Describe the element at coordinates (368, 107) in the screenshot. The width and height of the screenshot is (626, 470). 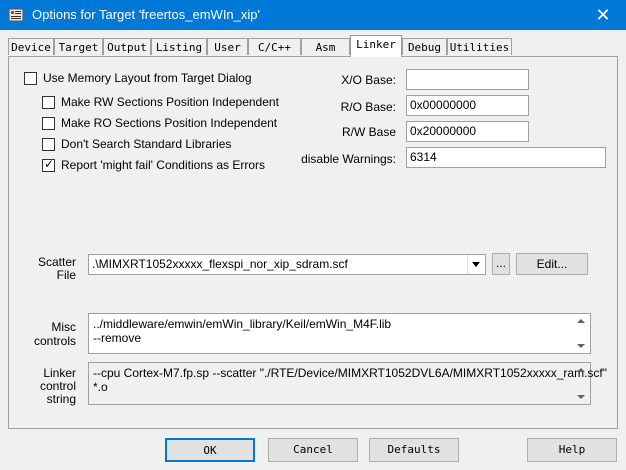
I see `ro-base-label: R/O Base:` at that location.